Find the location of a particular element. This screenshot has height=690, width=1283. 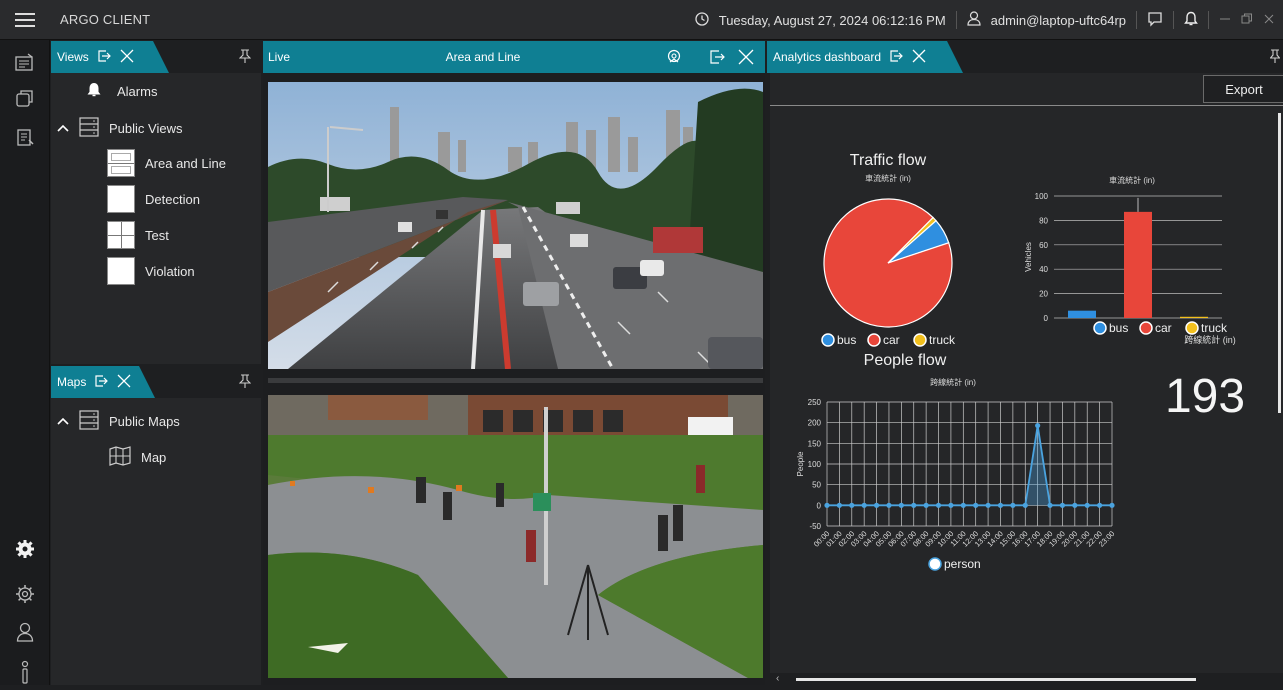

line-title: People flow is located at coordinates (905, 360).